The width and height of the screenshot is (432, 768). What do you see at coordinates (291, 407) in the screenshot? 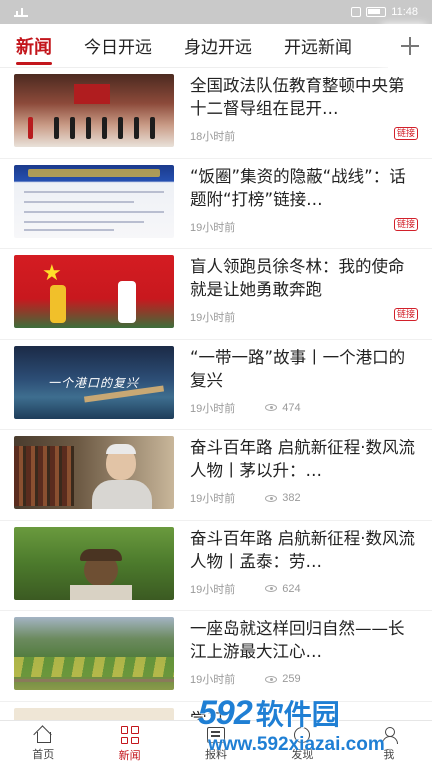
I see `view-count-value: 474` at bounding box center [291, 407].